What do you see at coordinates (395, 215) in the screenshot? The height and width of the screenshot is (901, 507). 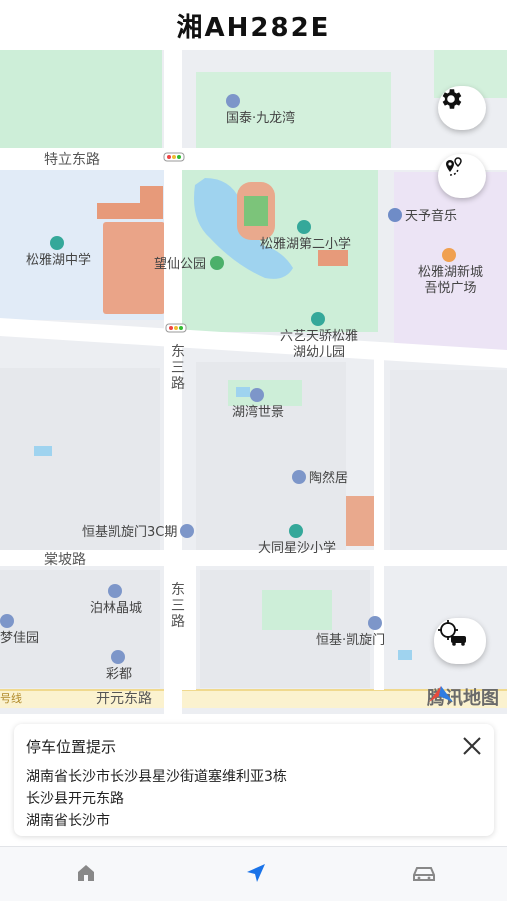 I see `location-icon` at bounding box center [395, 215].